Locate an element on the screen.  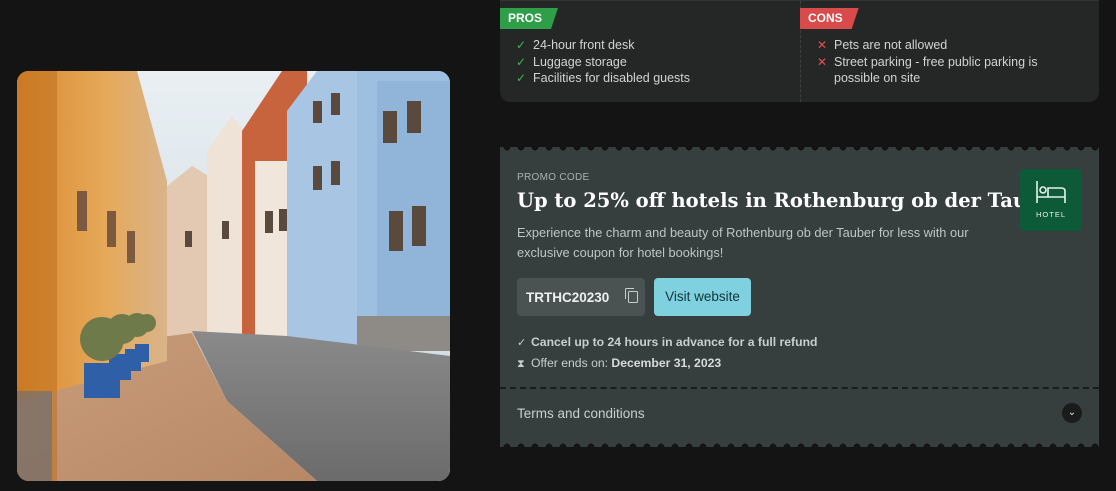
hotel-logo-text: HOTEL is located at coordinates (1050, 214).